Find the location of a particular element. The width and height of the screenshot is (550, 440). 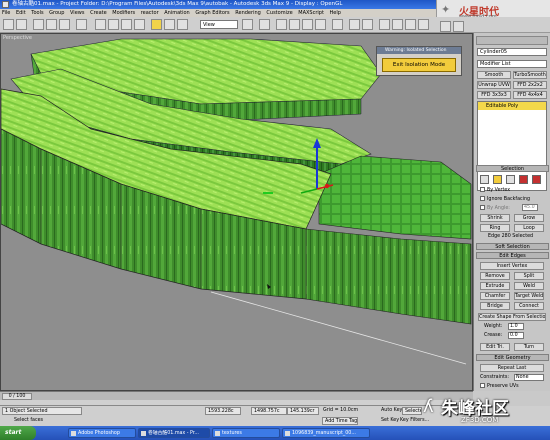

create-shape-button: Create Shape From Selection is located at coordinates (512, 317).